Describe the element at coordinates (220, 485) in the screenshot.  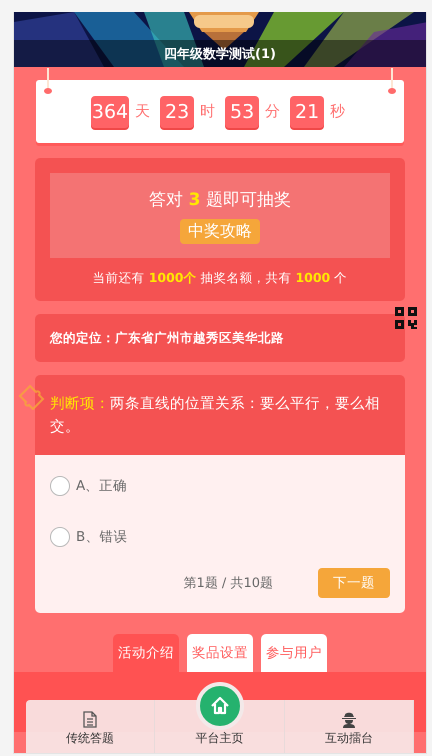
I see `answer-option: A、正确` at that location.